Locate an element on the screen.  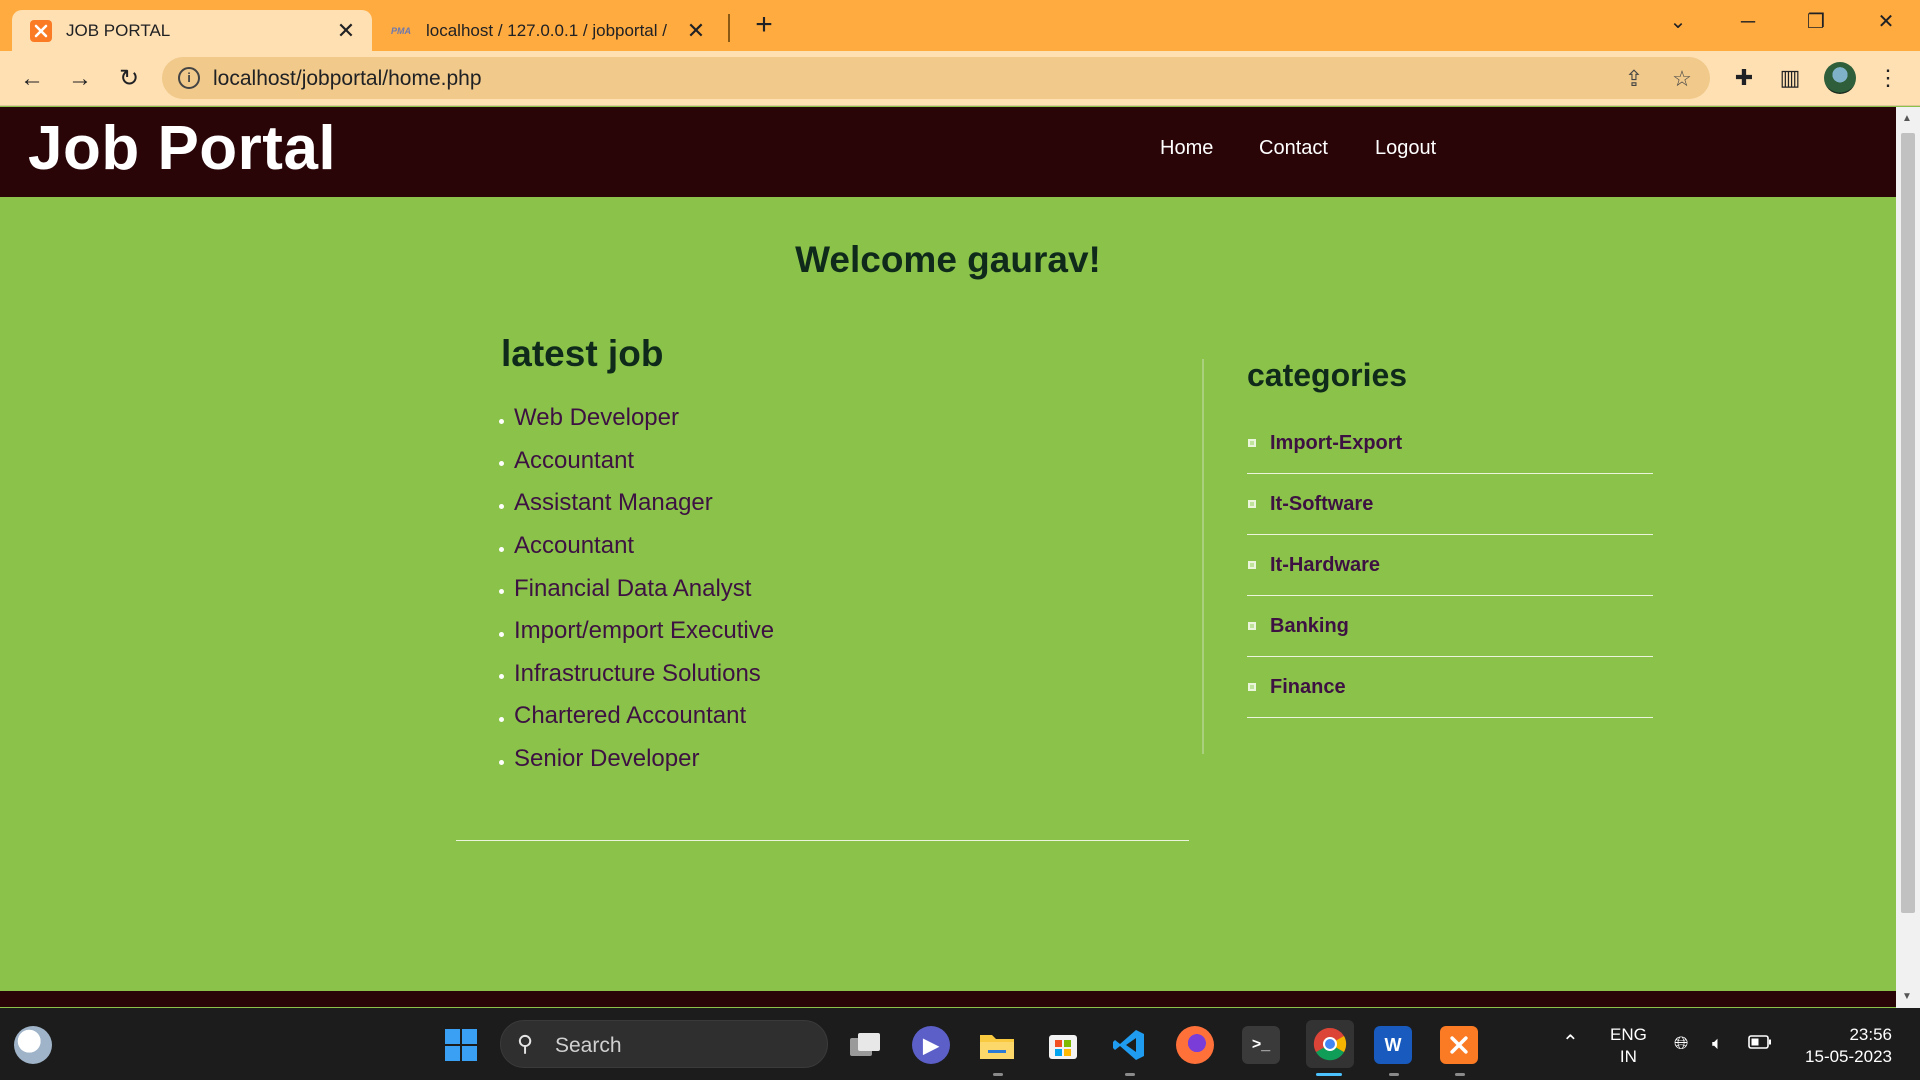
nav-home: Home is located at coordinates (1186, 148).